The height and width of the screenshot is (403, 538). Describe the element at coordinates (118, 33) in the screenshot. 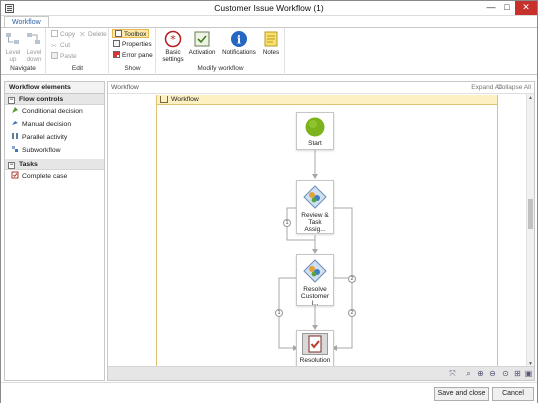

I see `toolbox-icon` at that location.